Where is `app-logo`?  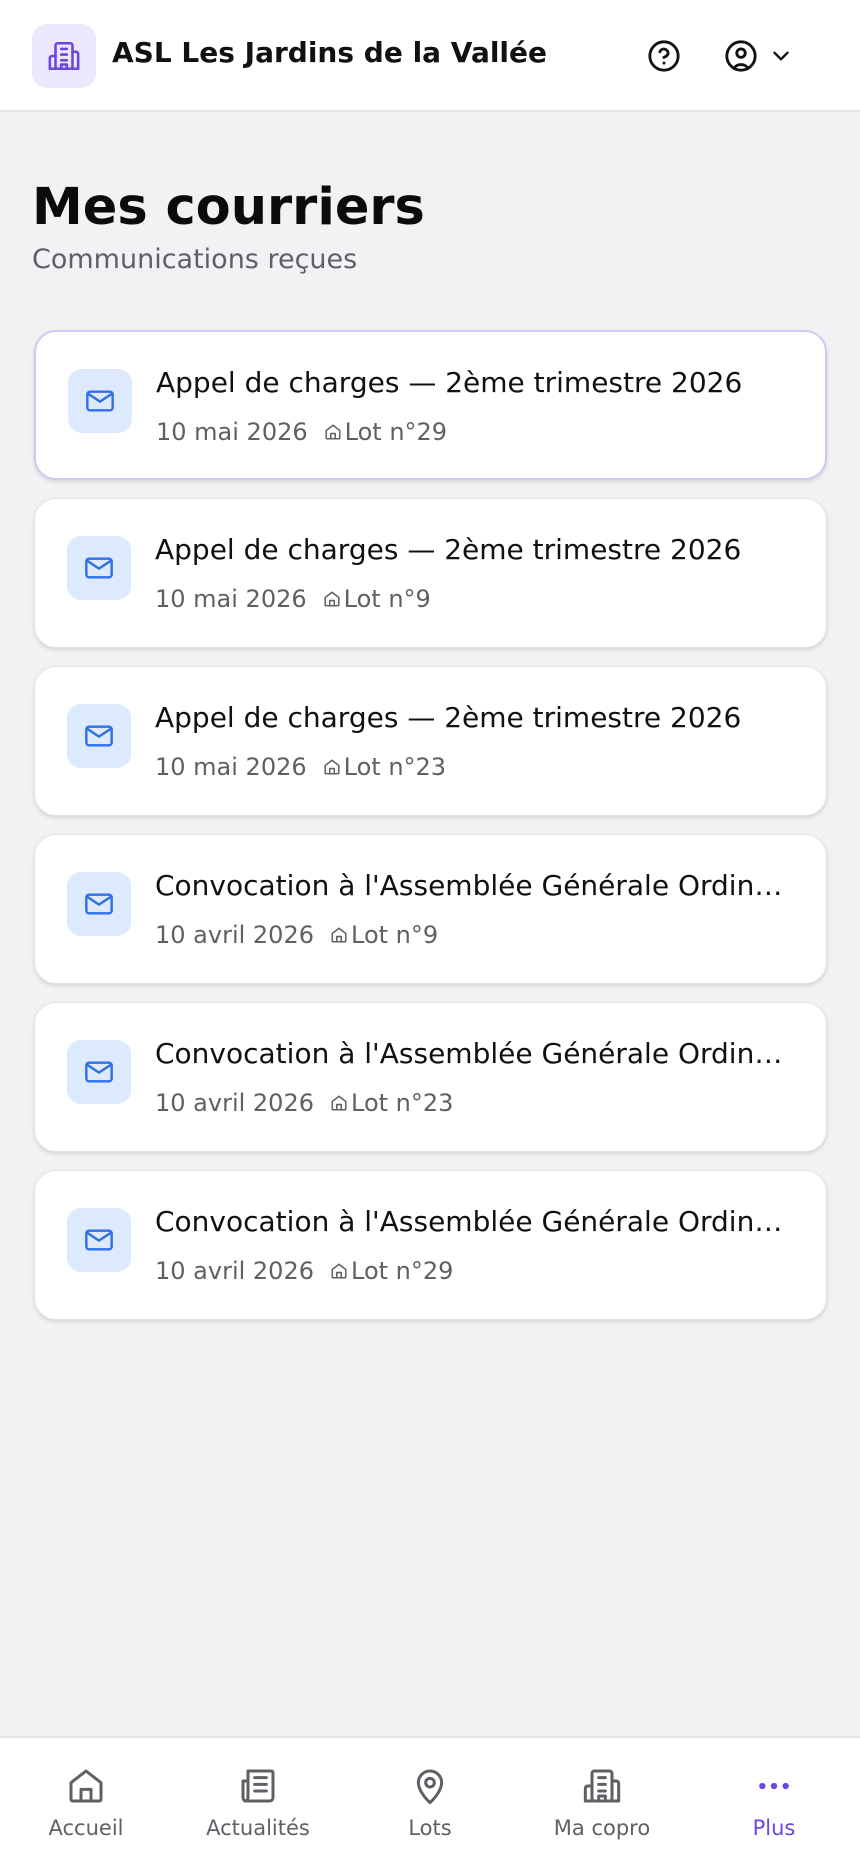 app-logo is located at coordinates (64, 56).